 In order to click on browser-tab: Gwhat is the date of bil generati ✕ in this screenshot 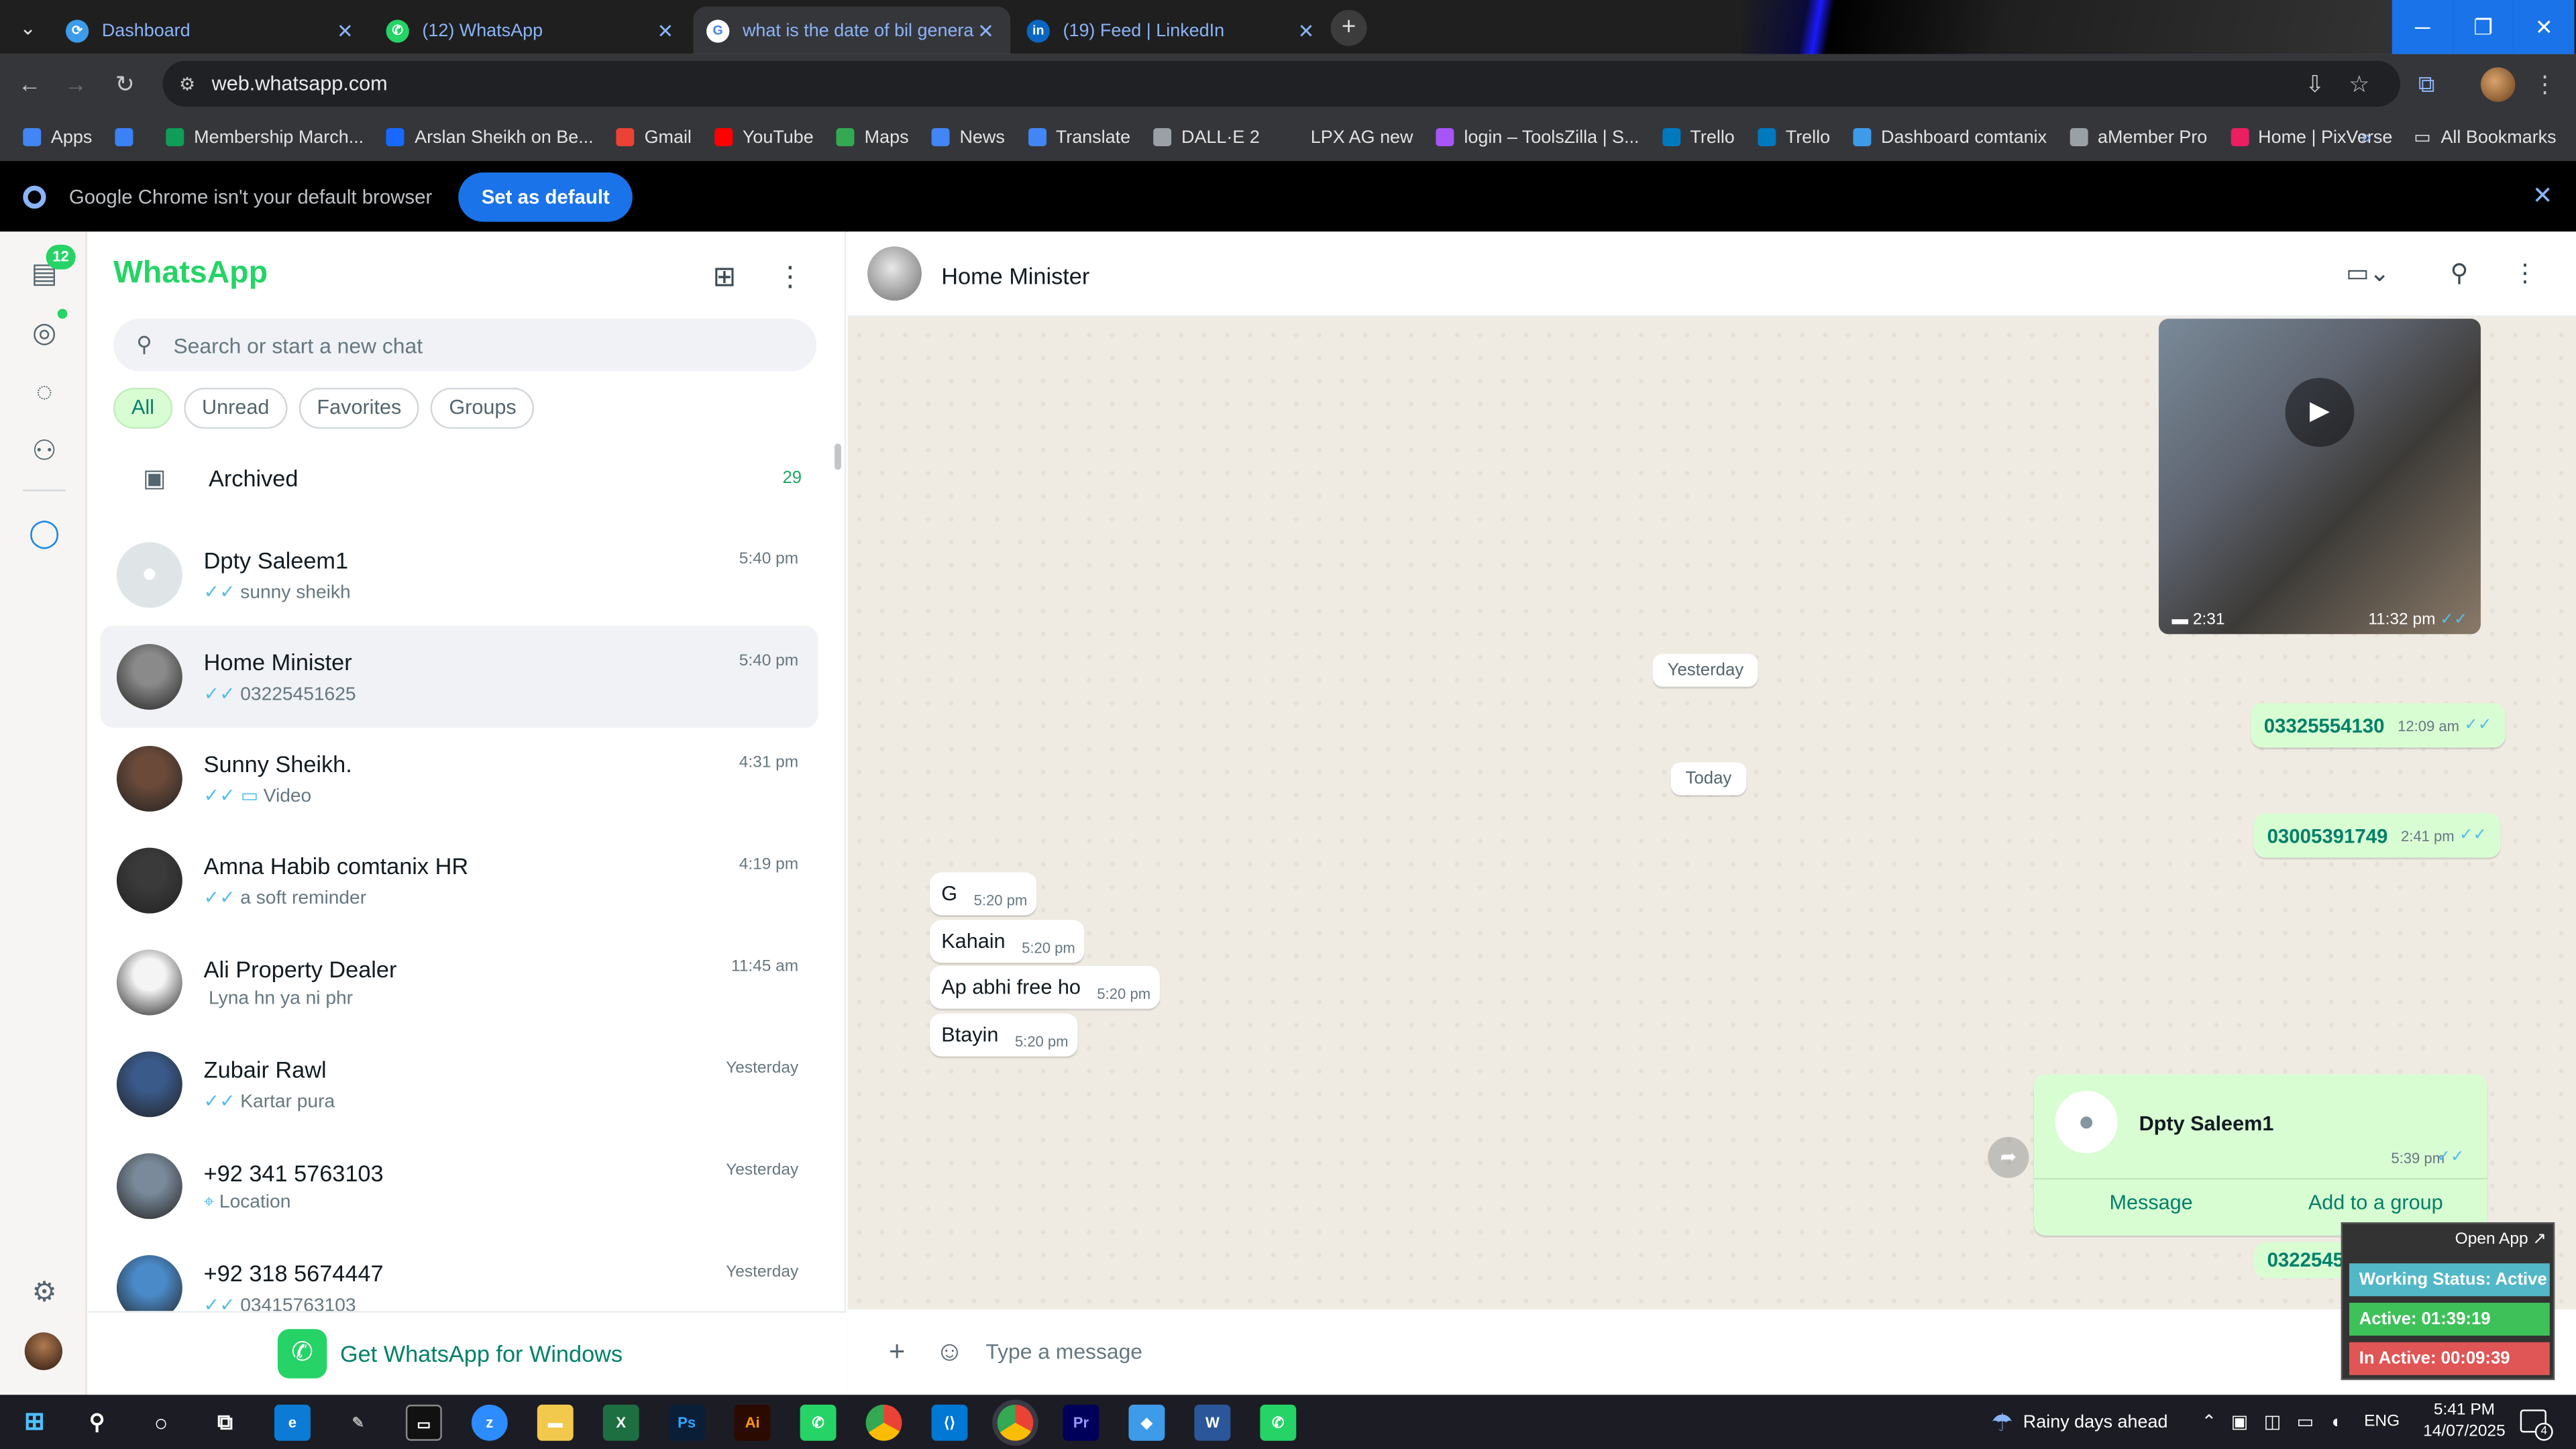, I will do `click(852, 30)`.